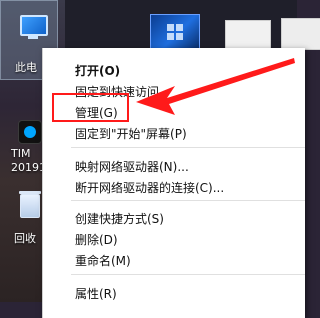  I want to click on annotation-arrow-icon, so click(215, 86).